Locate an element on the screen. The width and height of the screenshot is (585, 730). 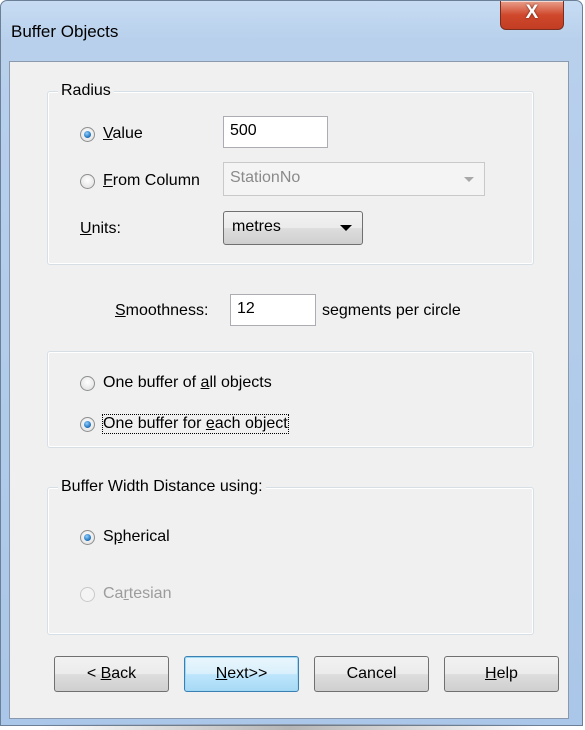
close-button: X is located at coordinates (532, 15).